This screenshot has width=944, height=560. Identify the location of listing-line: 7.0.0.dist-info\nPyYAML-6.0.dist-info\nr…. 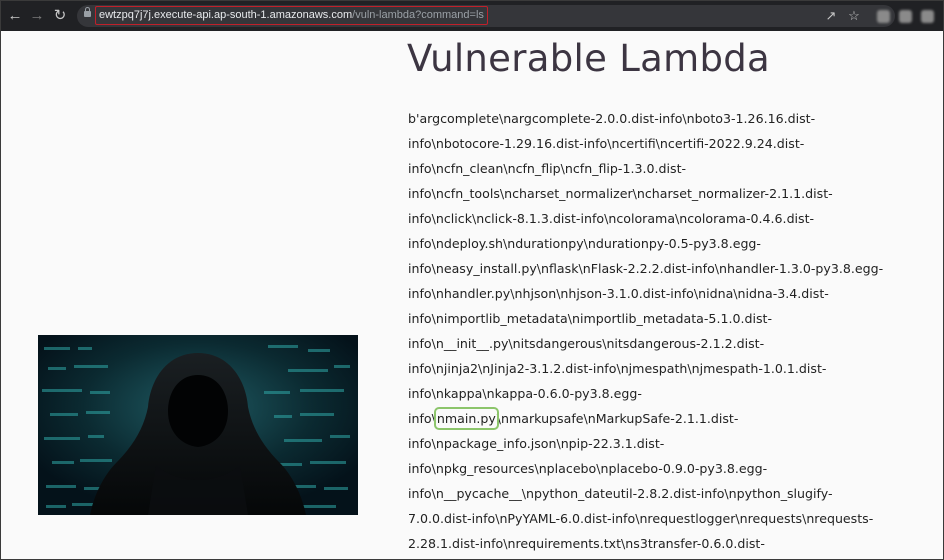
(641, 518).